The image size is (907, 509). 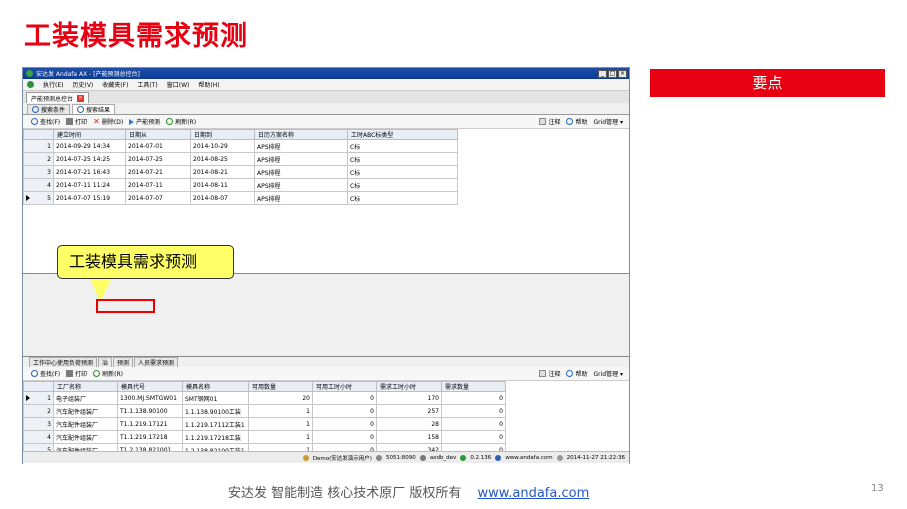 I want to click on table-cell: 28, so click(x=409, y=424).